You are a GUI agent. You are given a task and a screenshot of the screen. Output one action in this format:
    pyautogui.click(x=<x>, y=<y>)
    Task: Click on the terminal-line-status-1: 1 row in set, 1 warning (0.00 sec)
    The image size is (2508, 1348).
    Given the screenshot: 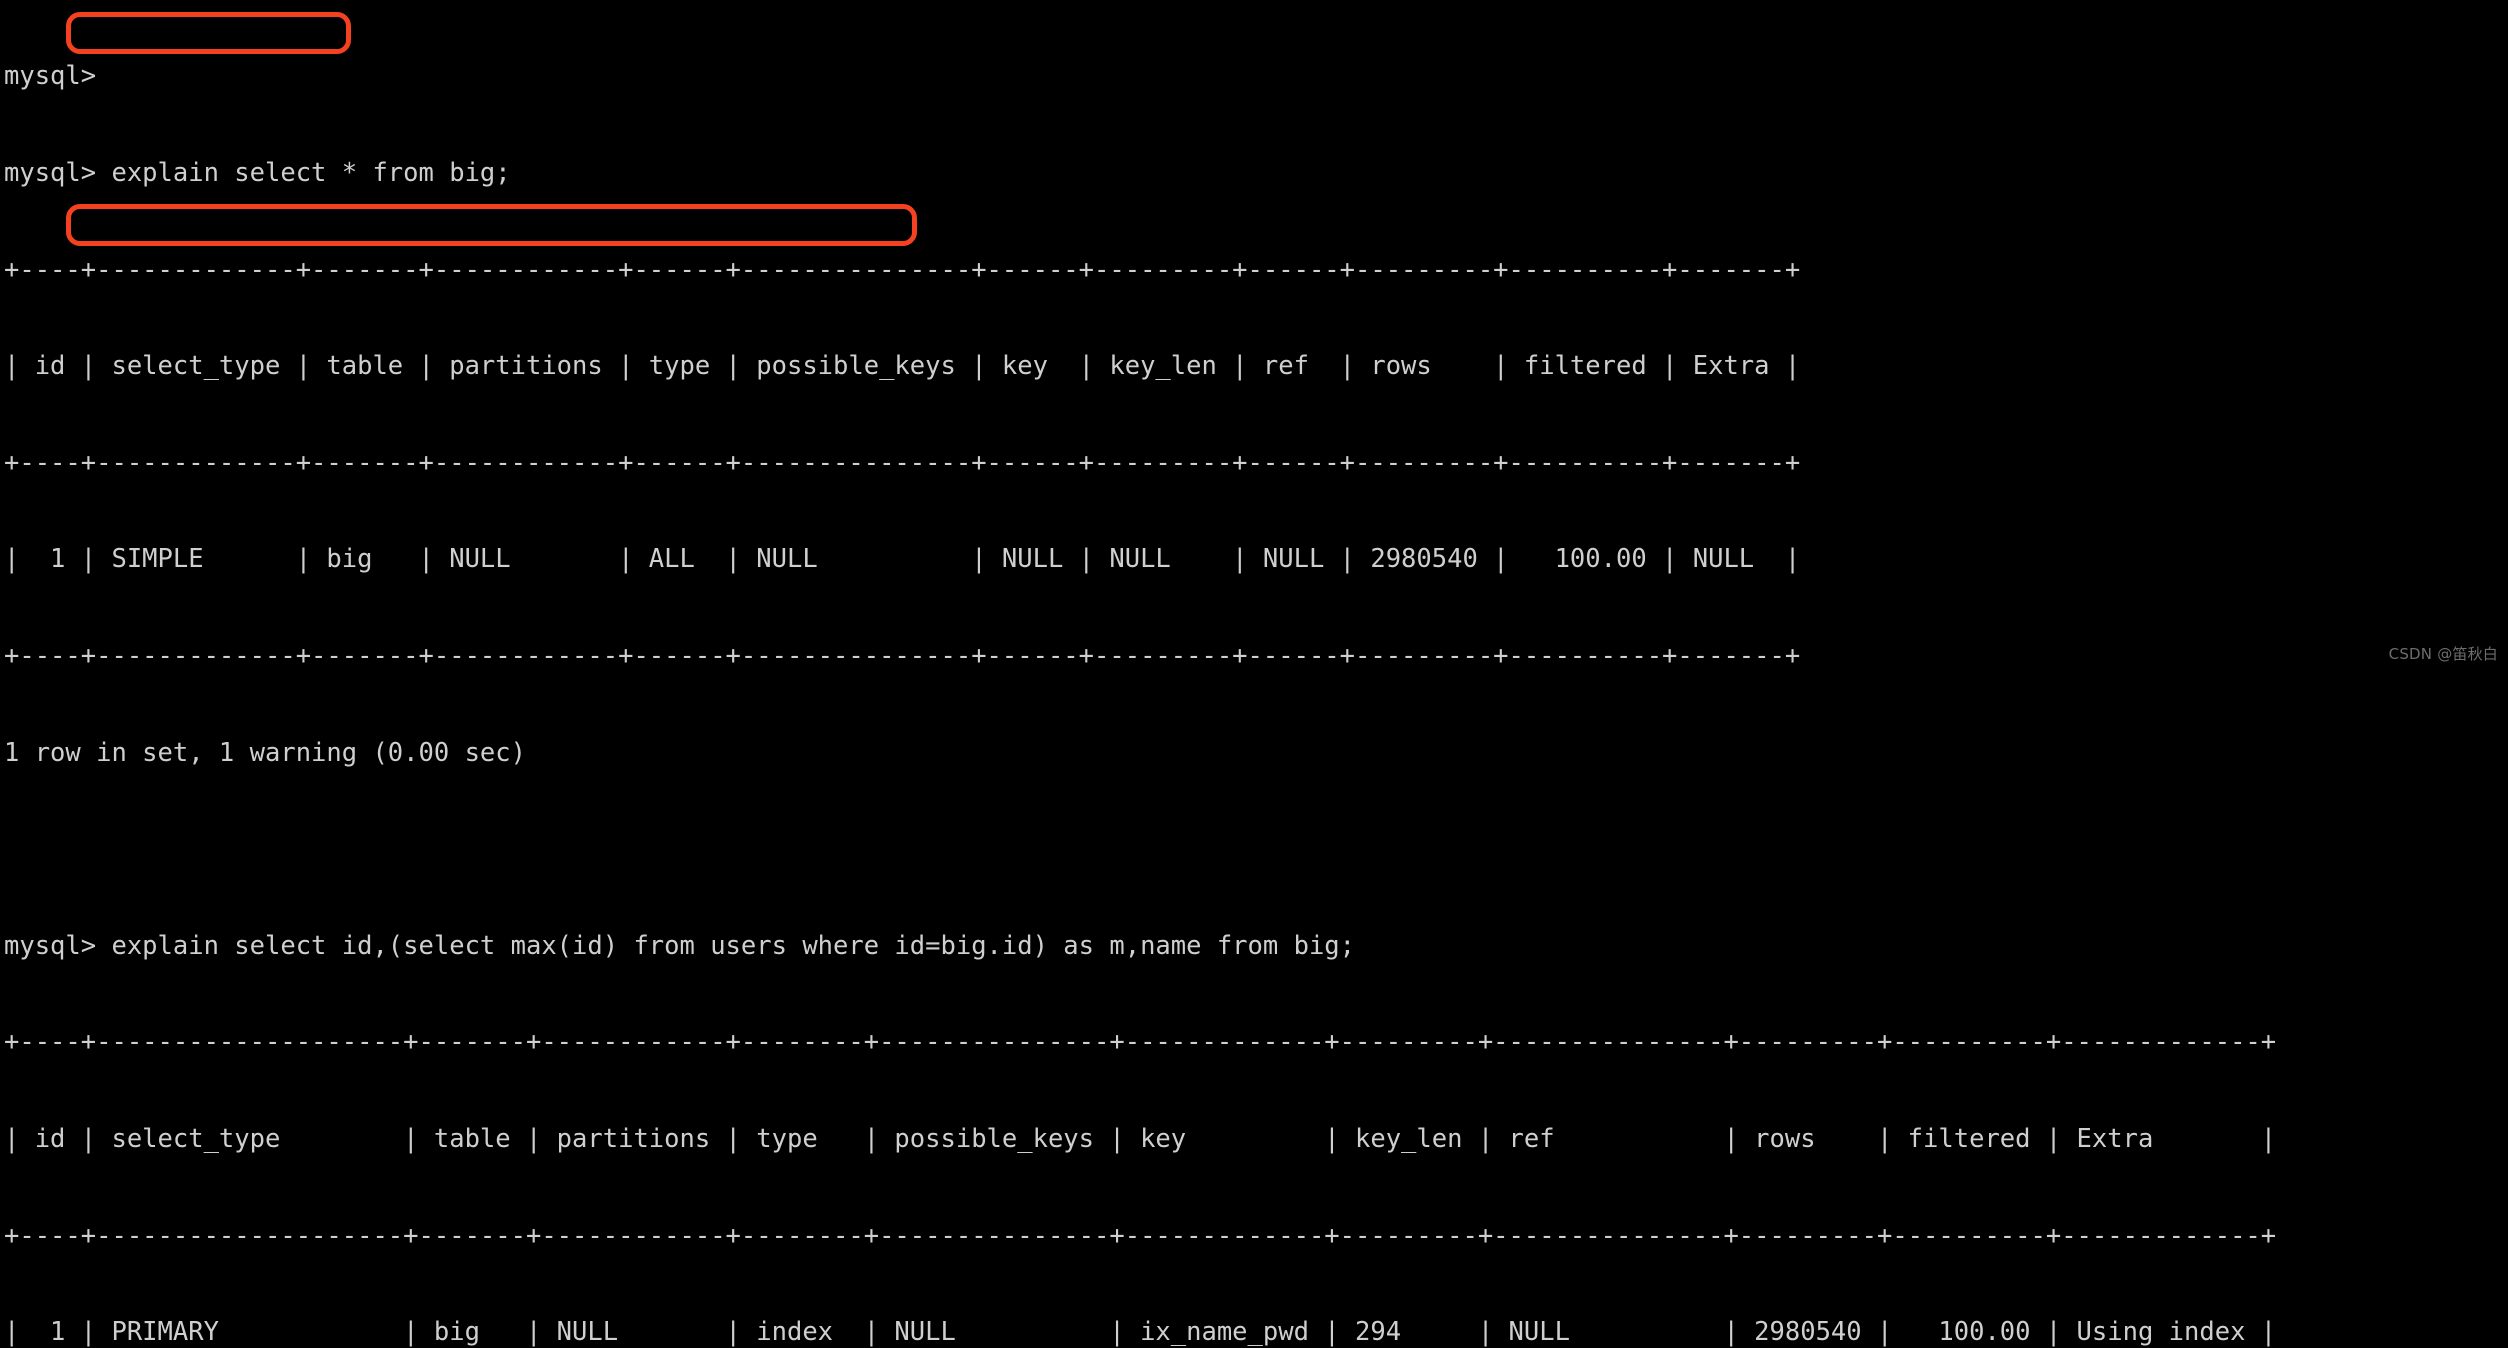 What is the action you would take?
    pyautogui.click(x=265, y=752)
    